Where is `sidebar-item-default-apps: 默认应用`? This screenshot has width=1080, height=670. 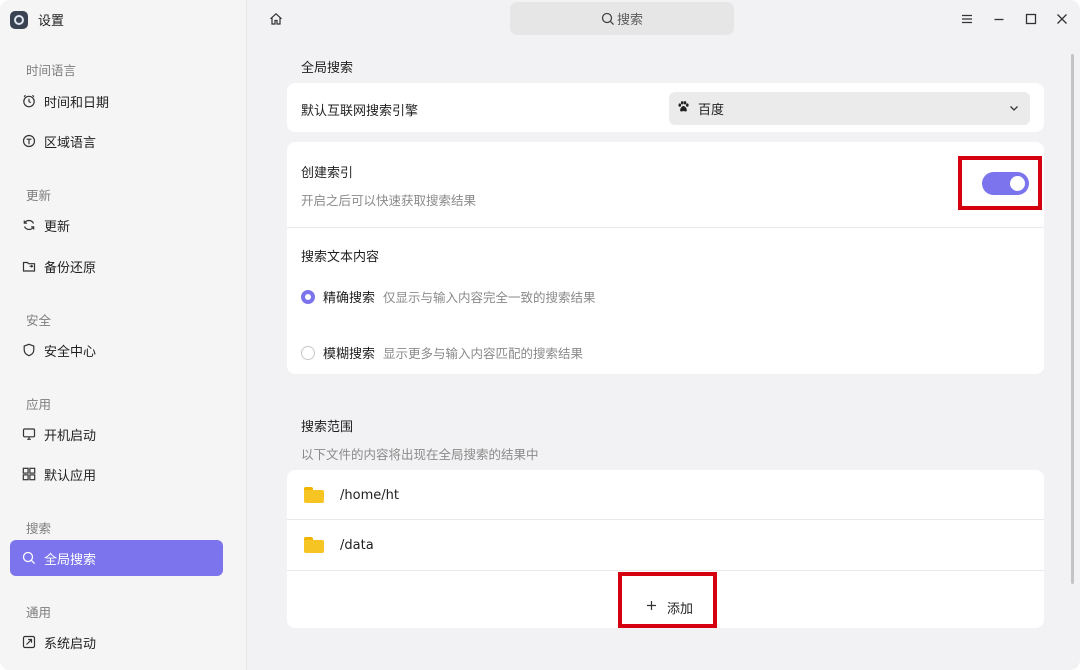
sidebar-item-default-apps: 默认应用 is located at coordinates (116, 474).